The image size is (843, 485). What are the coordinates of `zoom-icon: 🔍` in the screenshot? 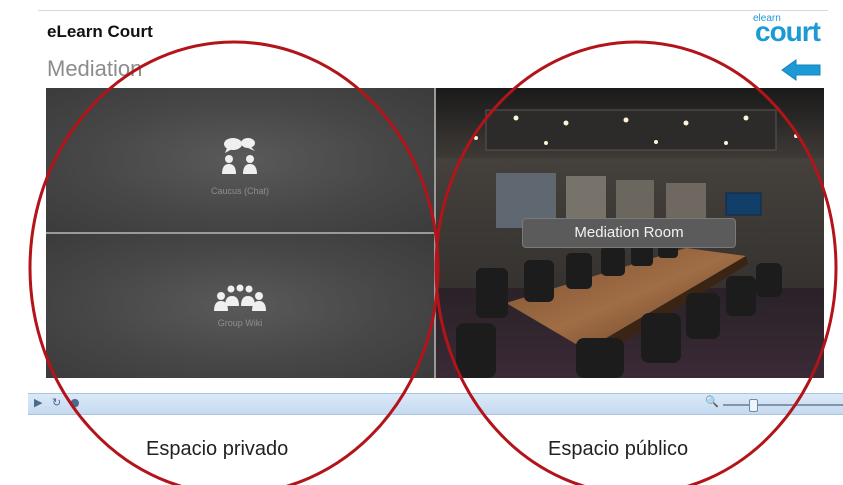 It's located at (712, 401).